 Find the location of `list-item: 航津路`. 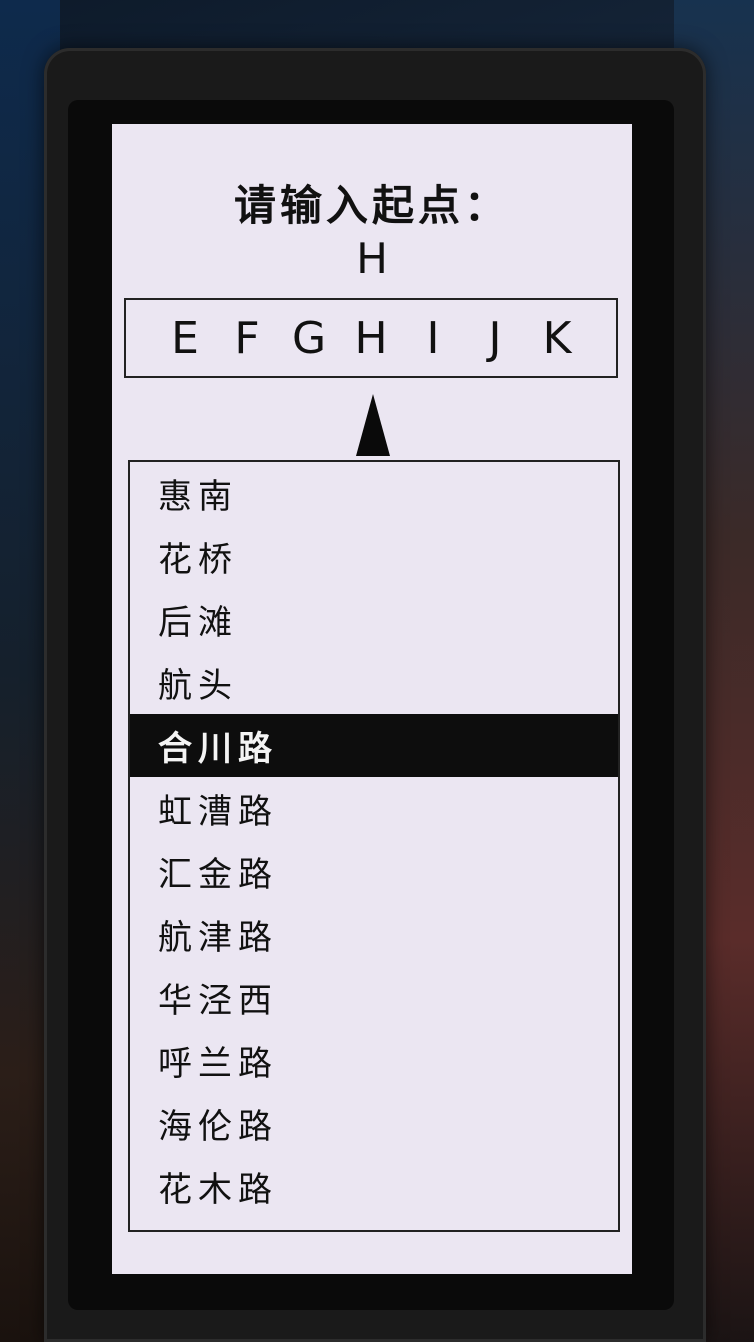

list-item: 航津路 is located at coordinates (374, 934).